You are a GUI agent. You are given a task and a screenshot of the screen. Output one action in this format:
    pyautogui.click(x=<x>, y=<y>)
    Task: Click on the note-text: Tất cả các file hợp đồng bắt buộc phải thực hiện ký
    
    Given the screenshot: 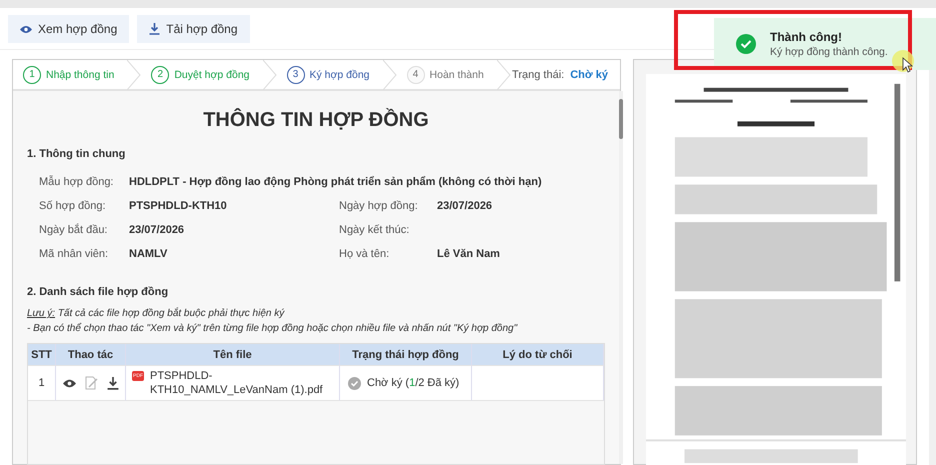 What is the action you would take?
    pyautogui.click(x=171, y=313)
    